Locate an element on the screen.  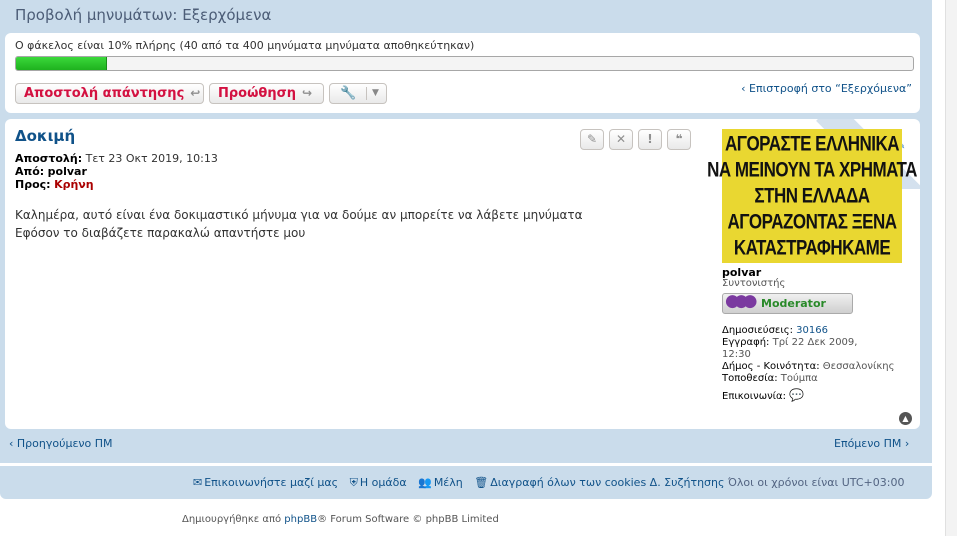
credit-suffix: ® Forum Software © phpBB Limited is located at coordinates (408, 519).